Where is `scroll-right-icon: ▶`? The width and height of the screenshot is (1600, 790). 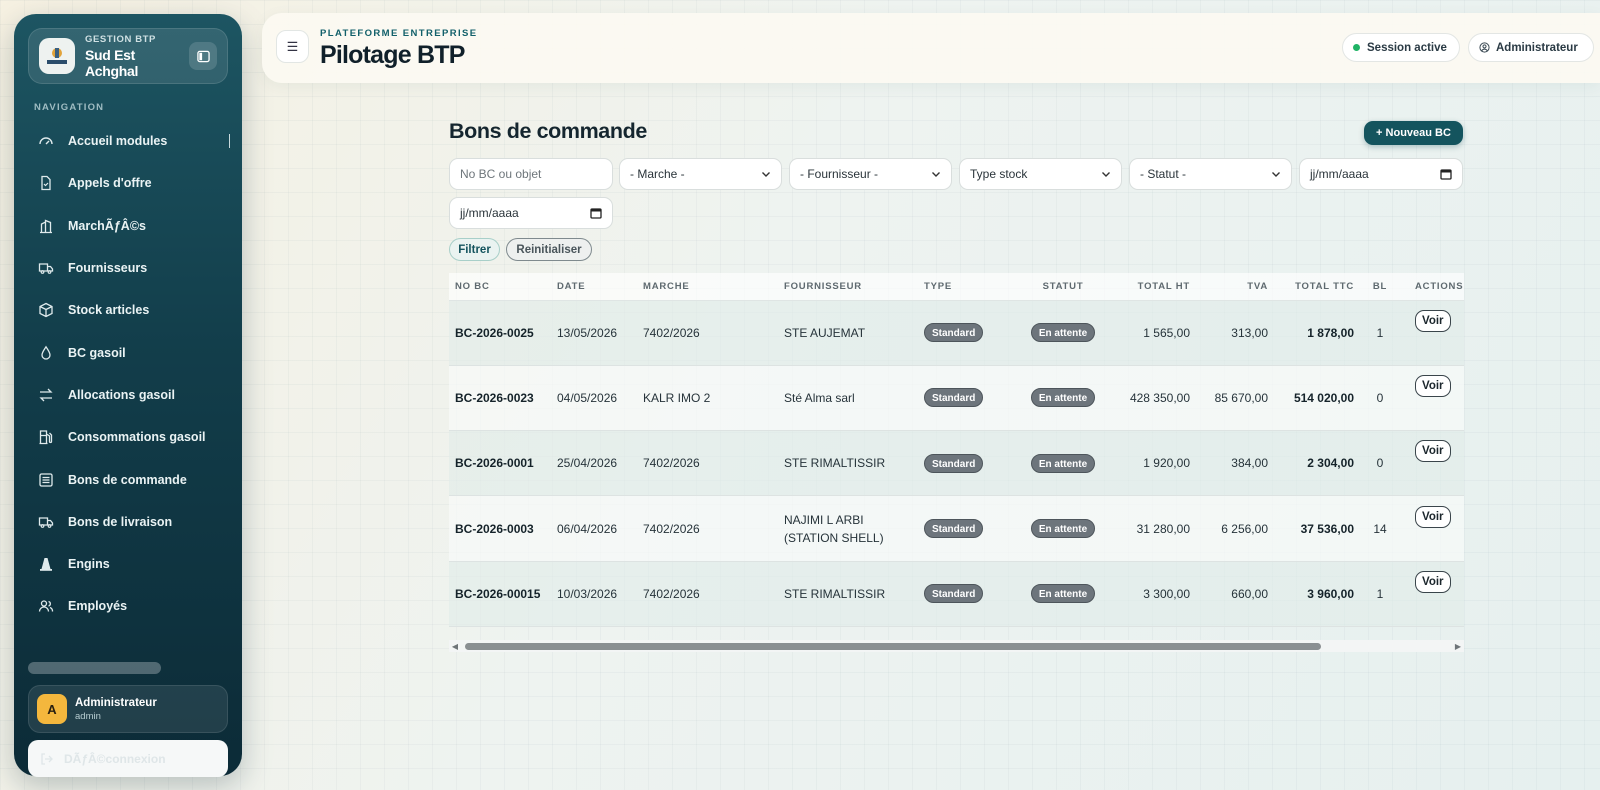
scroll-right-icon: ▶ is located at coordinates (1458, 646).